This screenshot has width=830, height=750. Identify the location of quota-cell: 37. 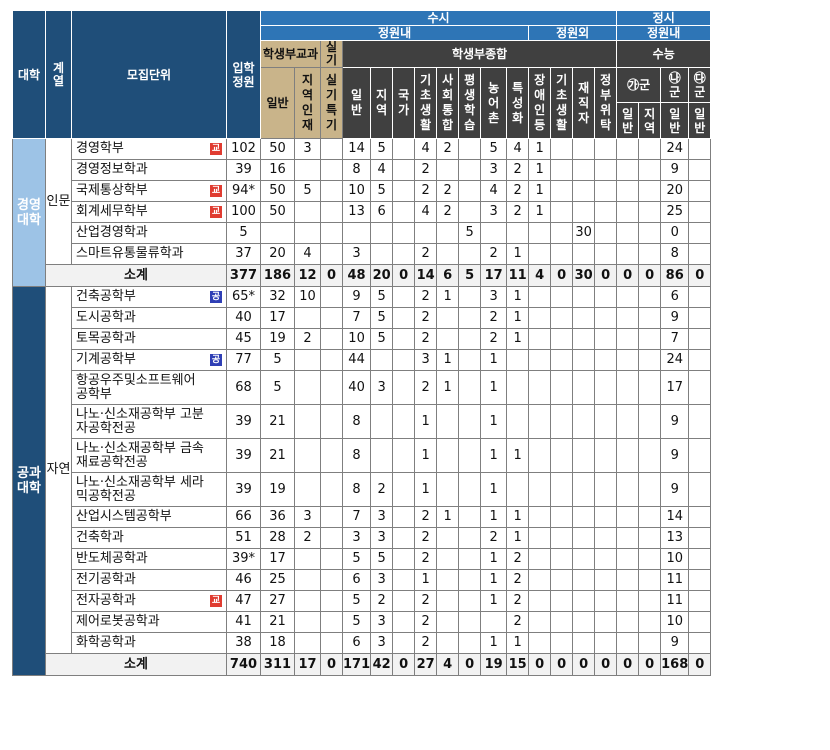
(243, 254).